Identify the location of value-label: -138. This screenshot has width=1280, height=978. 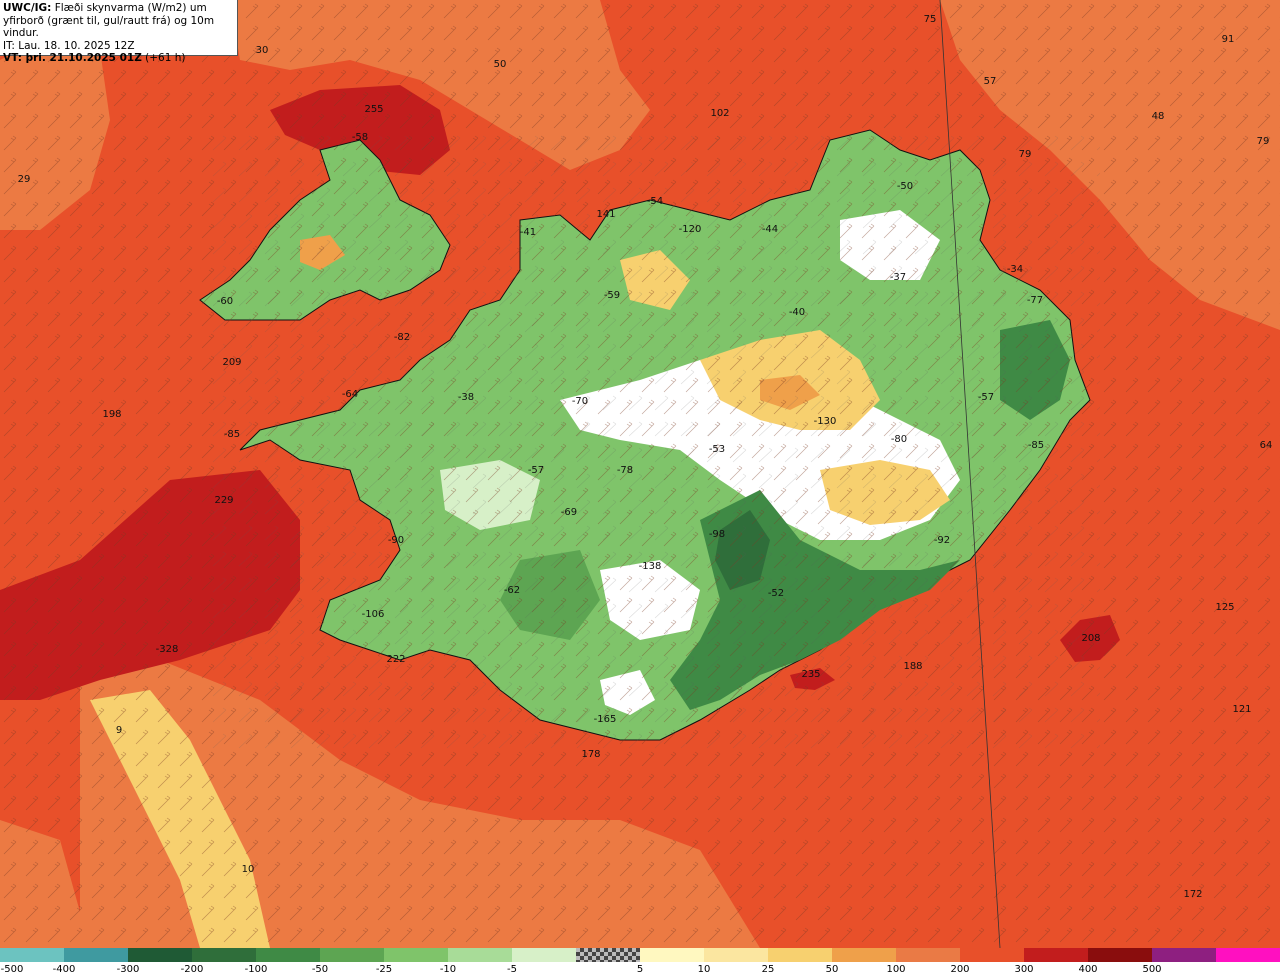
(650, 566).